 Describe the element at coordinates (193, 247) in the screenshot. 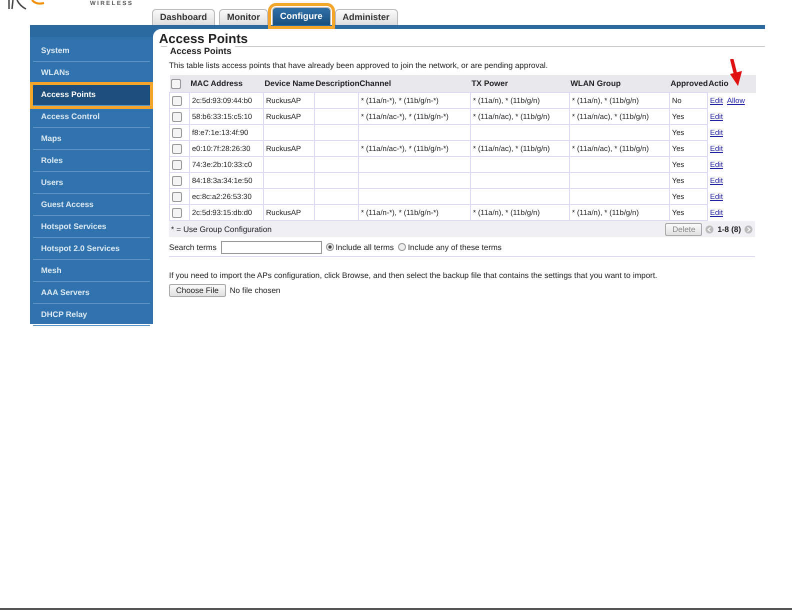

I see `search-label: Search terms` at that location.